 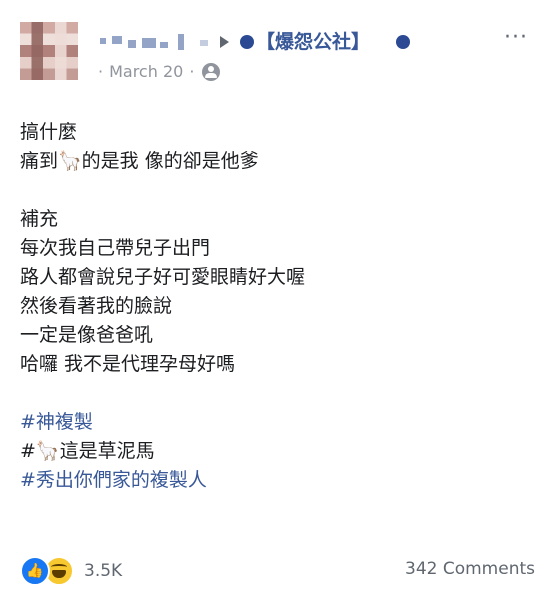 What do you see at coordinates (49, 51) in the screenshot?
I see `author-avatar` at bounding box center [49, 51].